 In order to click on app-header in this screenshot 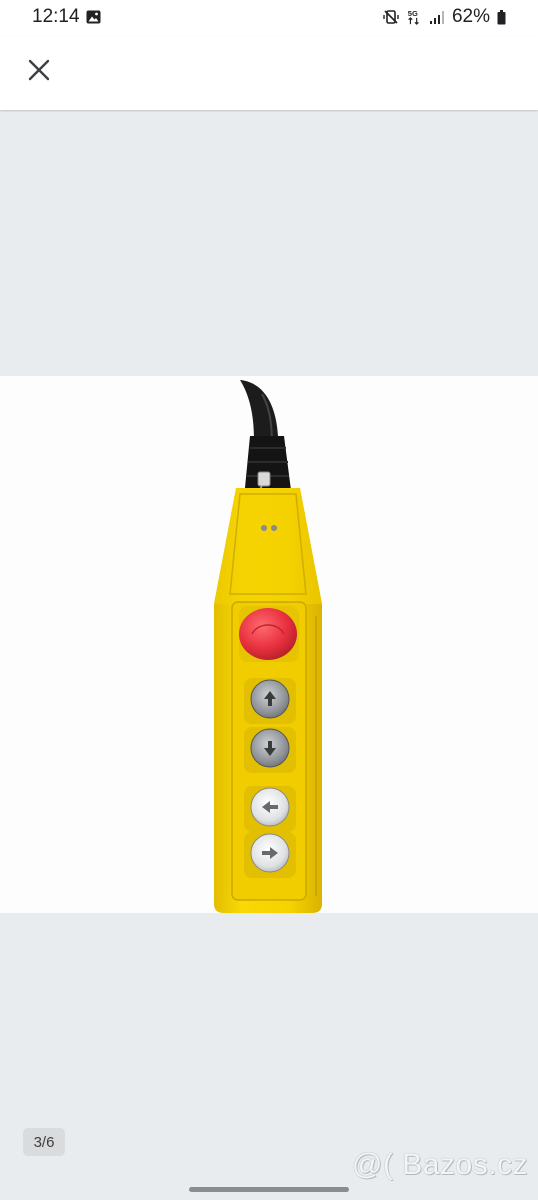, I will do `click(269, 73)`.